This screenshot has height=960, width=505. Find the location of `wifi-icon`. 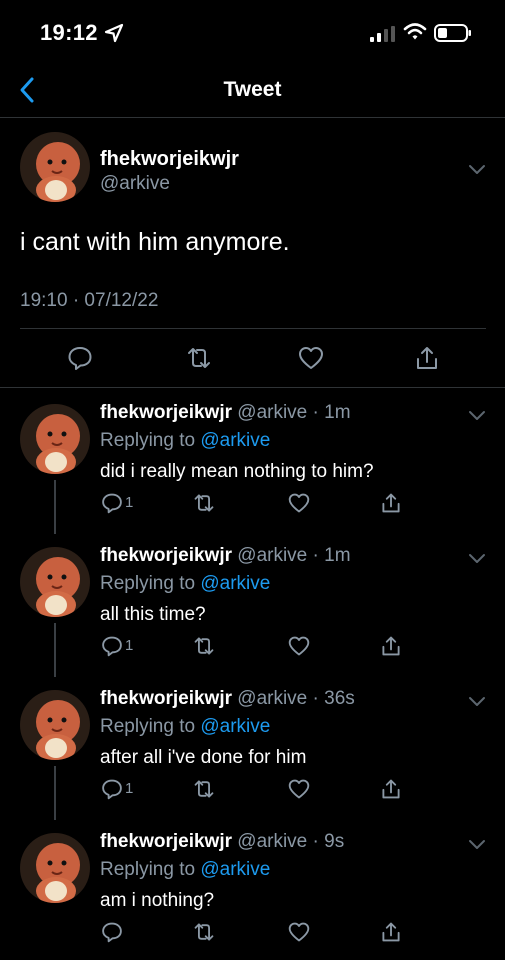

wifi-icon is located at coordinates (415, 31).